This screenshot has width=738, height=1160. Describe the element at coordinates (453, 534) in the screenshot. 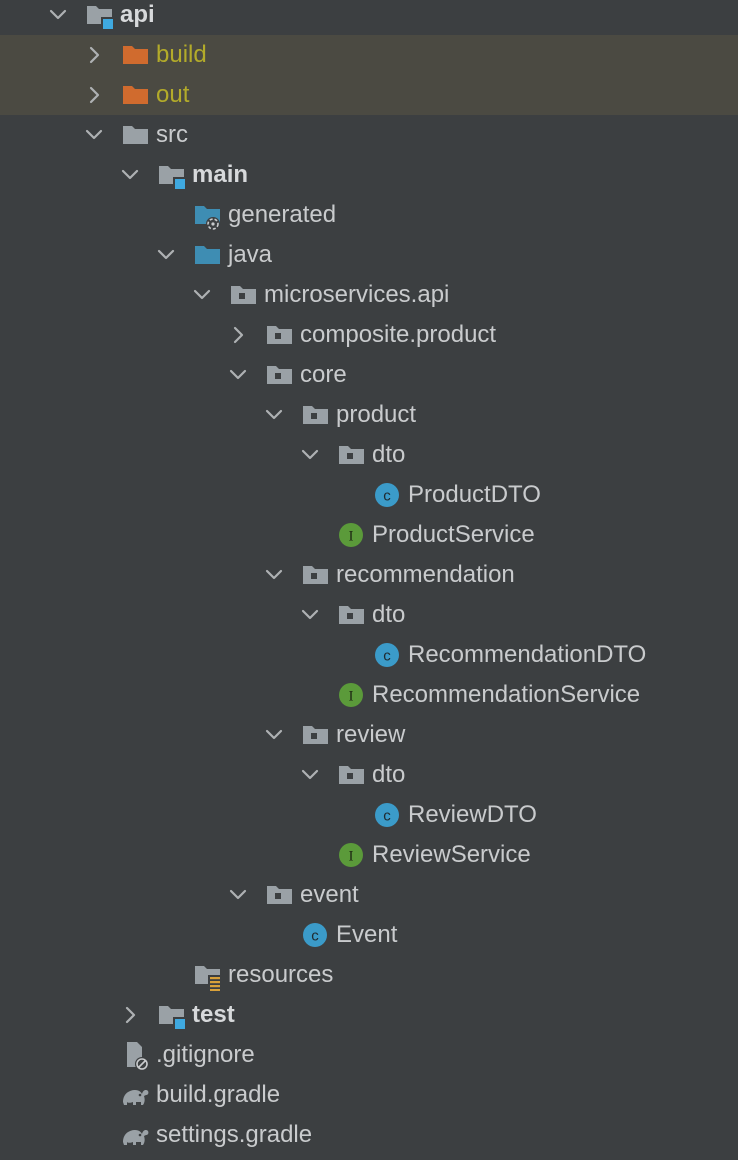

I see `tree-node-label: ProductService` at that location.